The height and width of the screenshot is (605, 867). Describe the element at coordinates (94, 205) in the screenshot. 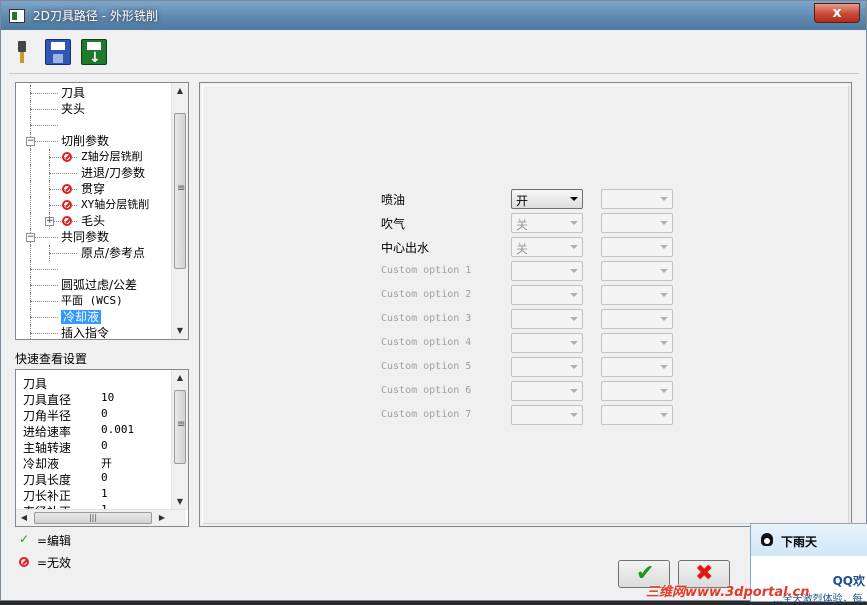

I see `tree-item: XY轴分层铣削` at that location.